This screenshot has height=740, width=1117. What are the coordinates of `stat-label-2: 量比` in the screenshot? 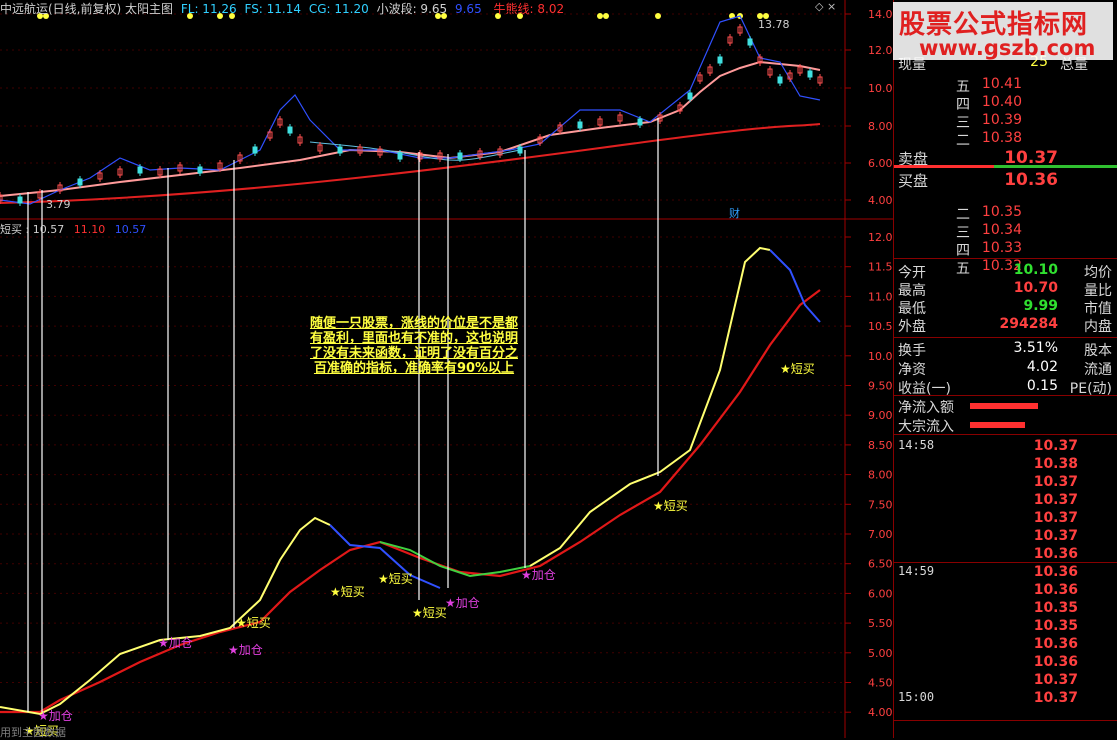 It's located at (1098, 291).